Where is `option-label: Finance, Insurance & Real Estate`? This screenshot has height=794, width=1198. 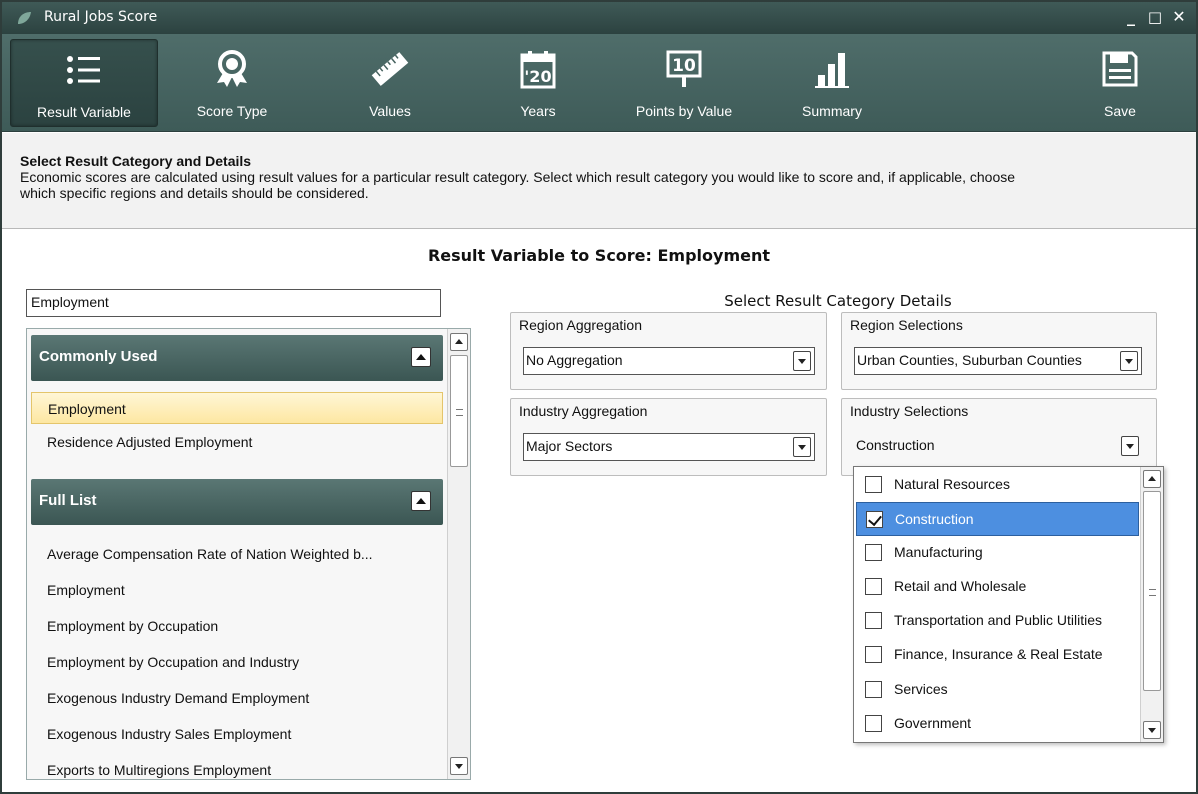 option-label: Finance, Insurance & Real Estate is located at coordinates (998, 654).